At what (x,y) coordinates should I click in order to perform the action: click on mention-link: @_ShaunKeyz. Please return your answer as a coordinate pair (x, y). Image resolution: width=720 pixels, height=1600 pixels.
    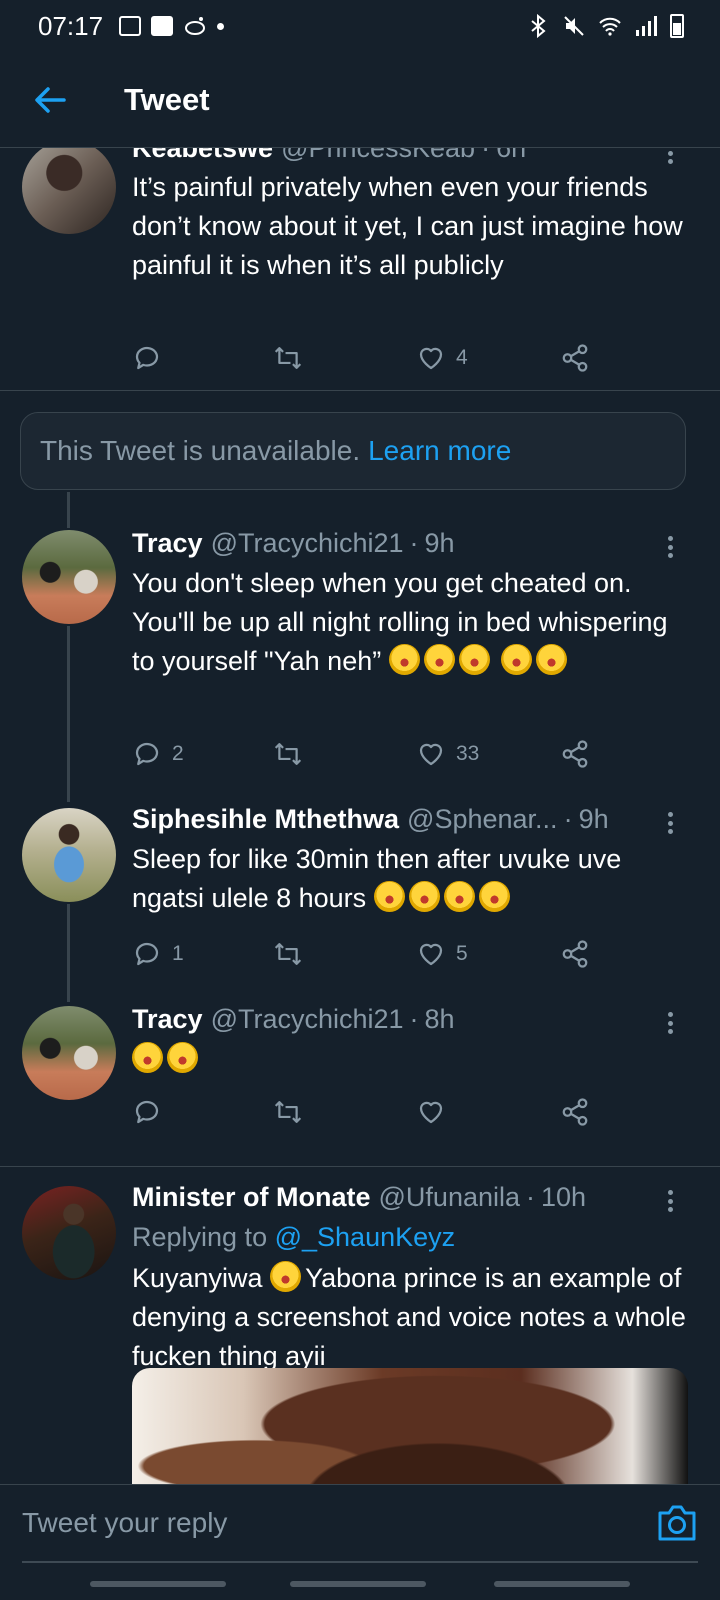
    Looking at the image, I should click on (365, 1237).